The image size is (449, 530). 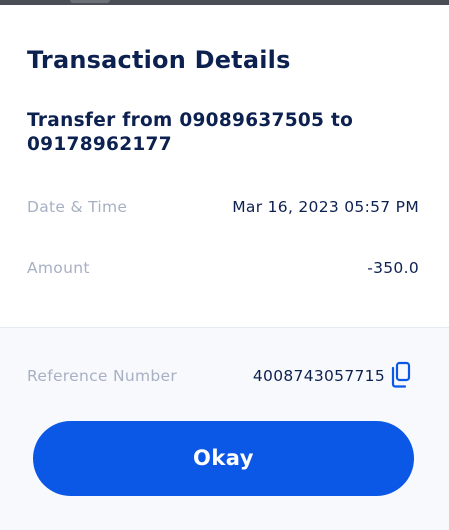 What do you see at coordinates (223, 458) in the screenshot?
I see `okay-button: Okay` at bounding box center [223, 458].